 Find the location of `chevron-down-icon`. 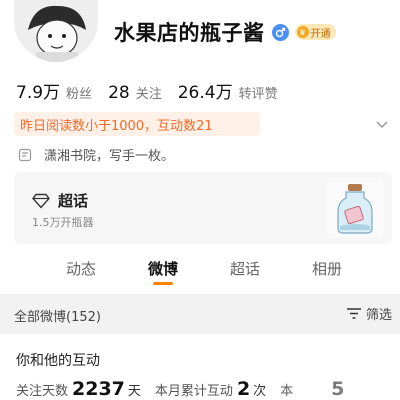

chevron-down-icon is located at coordinates (382, 124).